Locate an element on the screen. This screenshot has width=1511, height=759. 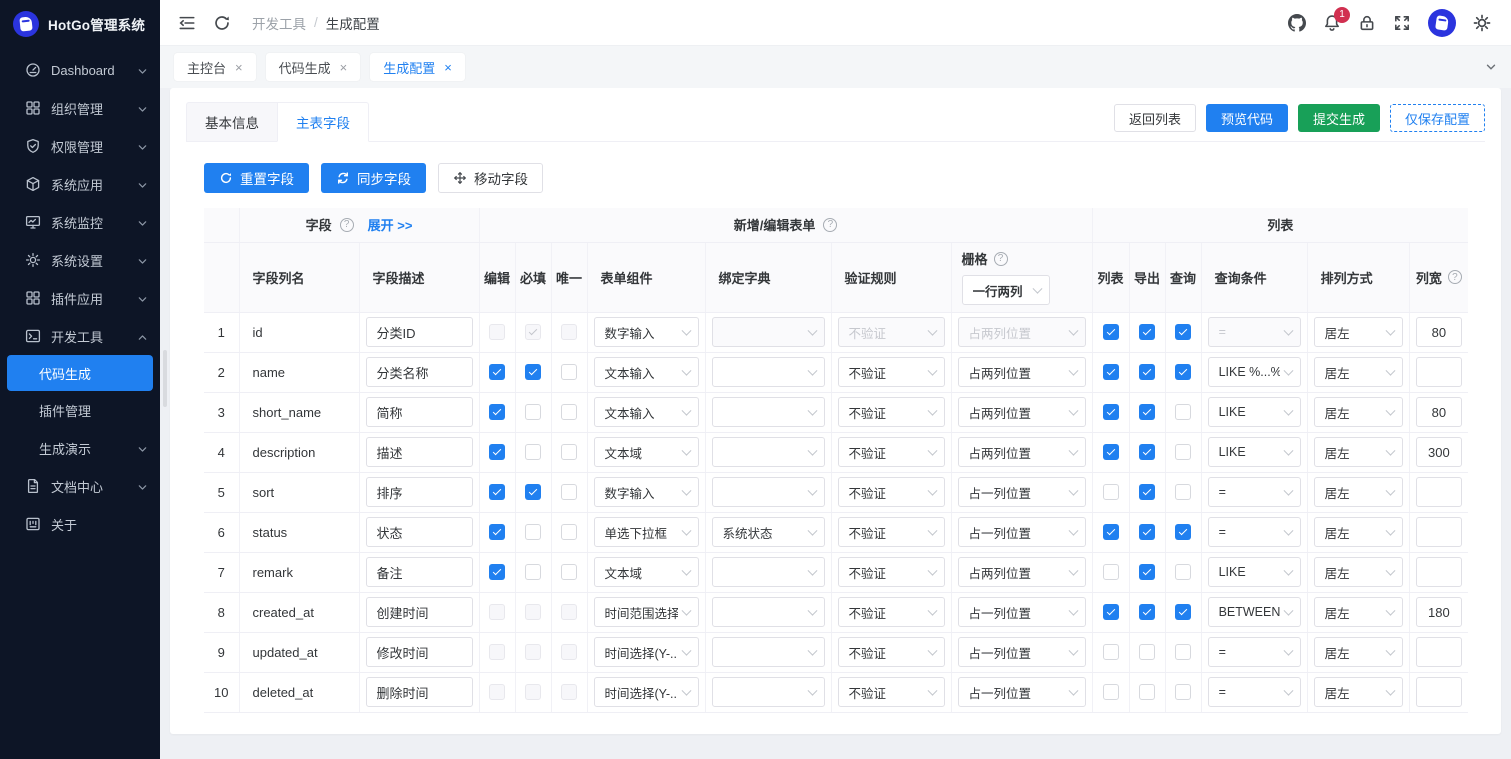
notification-bell-icon: 1 is located at coordinates (1336, 19).